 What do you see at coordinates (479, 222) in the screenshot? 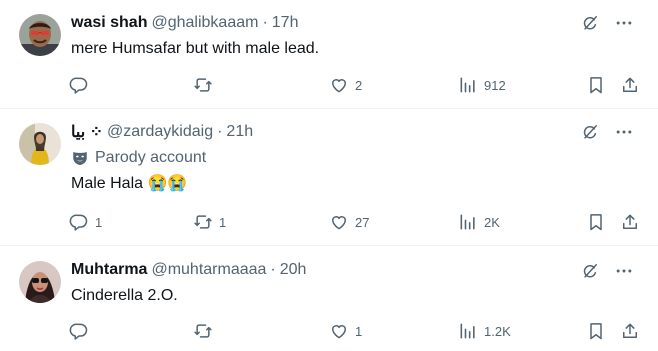
I see `views-button: 2K` at bounding box center [479, 222].